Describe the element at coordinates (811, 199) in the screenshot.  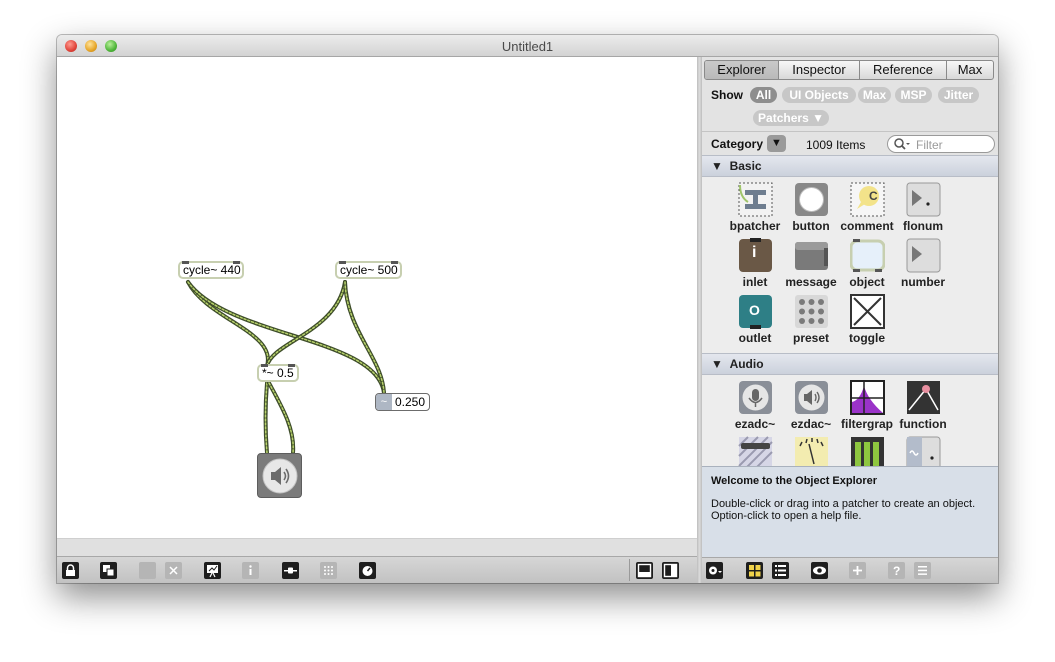
I see `button-icon` at that location.